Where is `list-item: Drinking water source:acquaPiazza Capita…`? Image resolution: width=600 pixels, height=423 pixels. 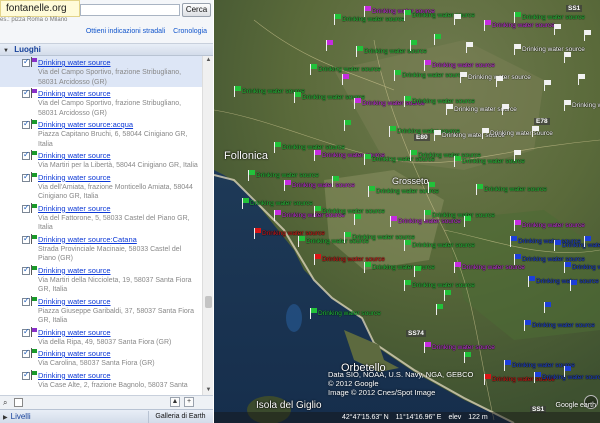
list-item: Drinking water source:acquaPiazza Capita… is located at coordinates (101, 133).